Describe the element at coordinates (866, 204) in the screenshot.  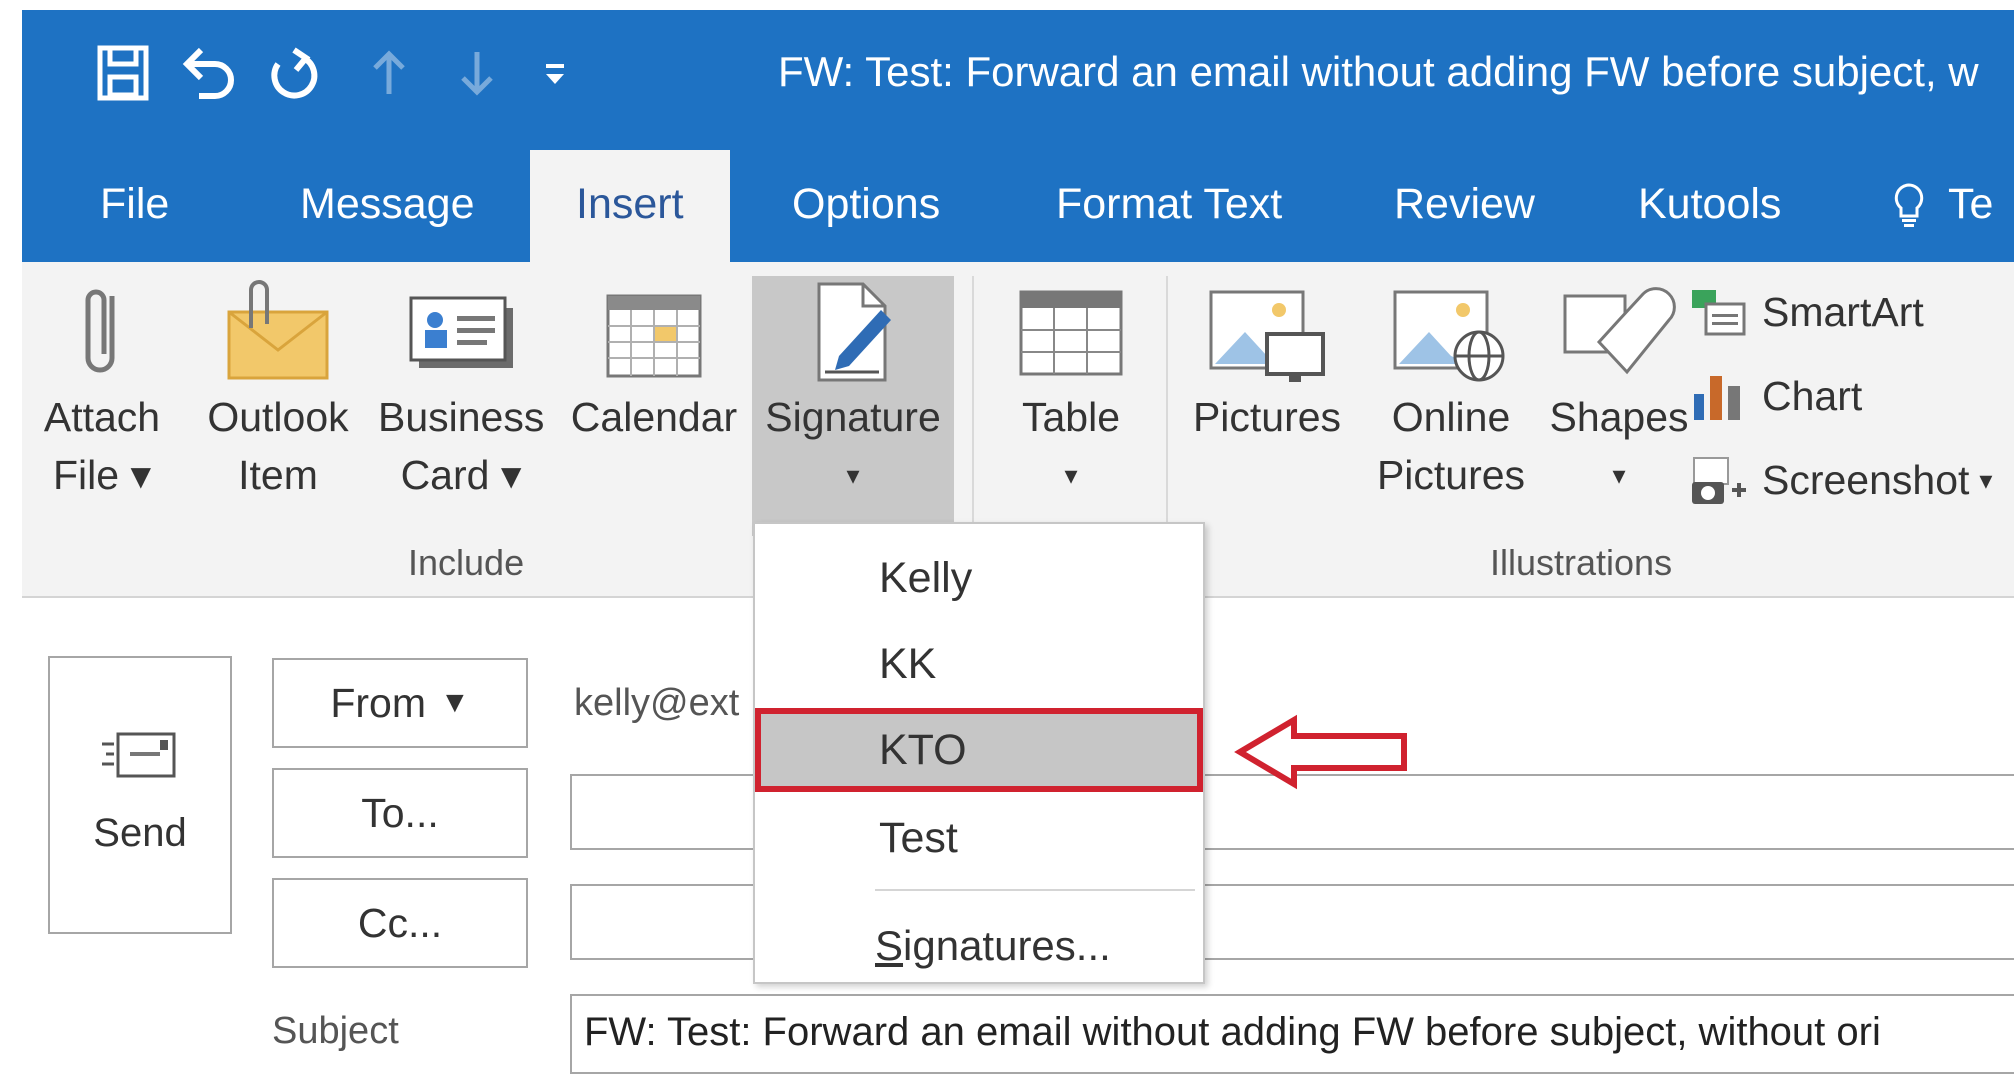
I see `tab-options: Options` at that location.